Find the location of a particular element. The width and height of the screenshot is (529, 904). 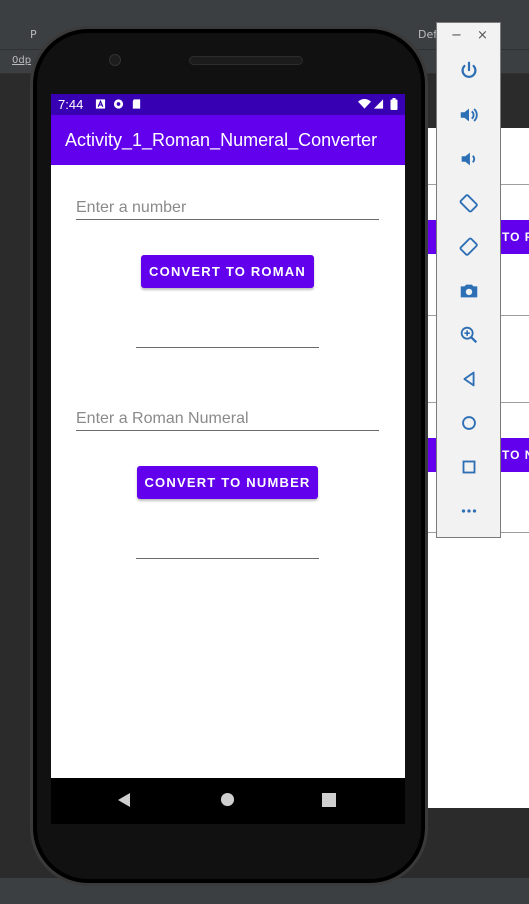

convert-to-roman-button: CONVERT TO ROMAN is located at coordinates (227, 271).